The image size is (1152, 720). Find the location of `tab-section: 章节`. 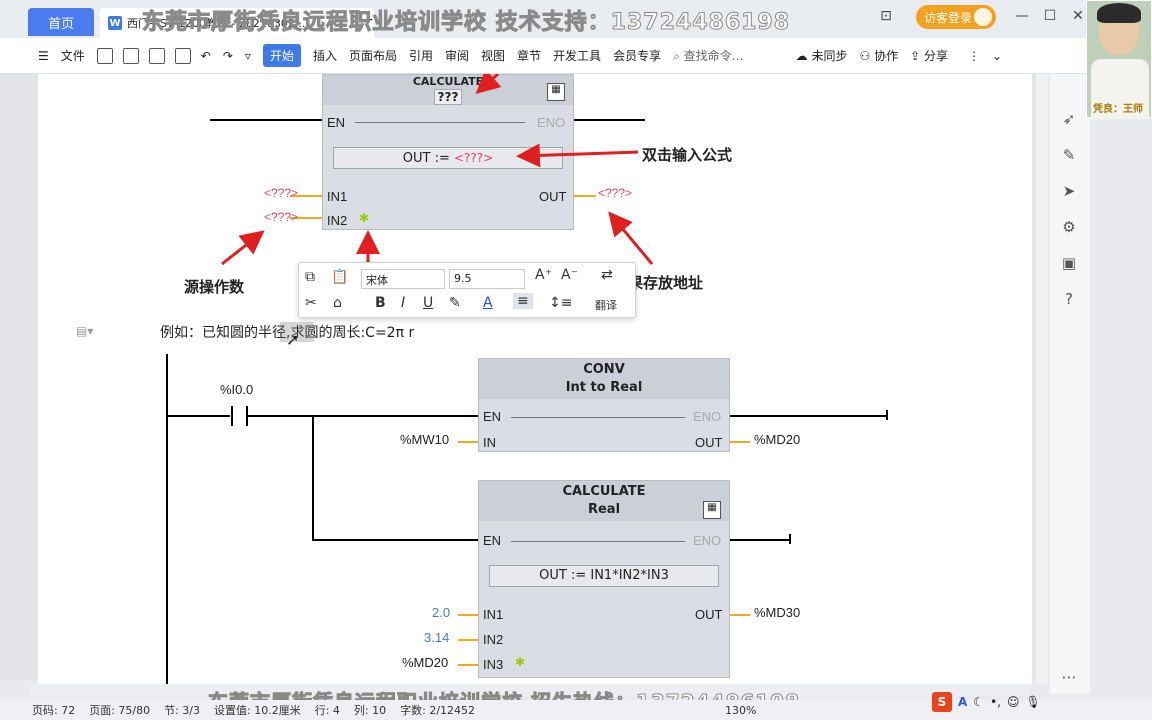

tab-section: 章节 is located at coordinates (529, 55).